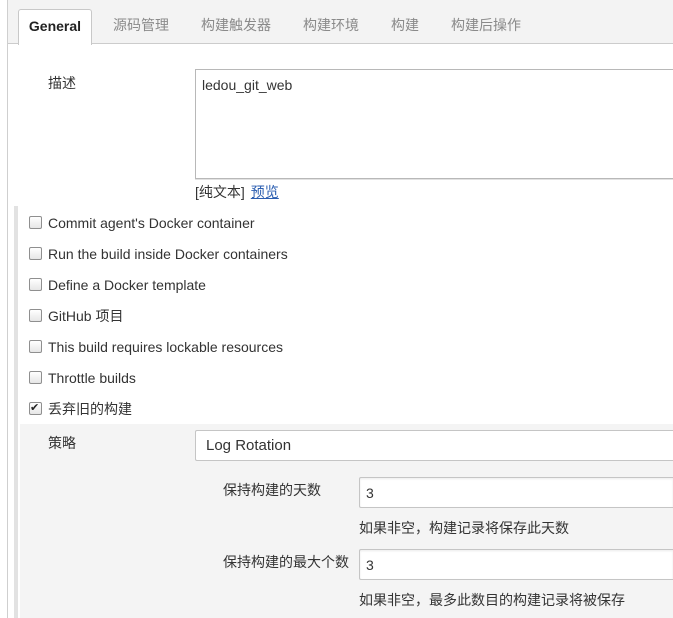  I want to click on option-define-docker-template: ✔ Define a Docker template, so click(336, 285).